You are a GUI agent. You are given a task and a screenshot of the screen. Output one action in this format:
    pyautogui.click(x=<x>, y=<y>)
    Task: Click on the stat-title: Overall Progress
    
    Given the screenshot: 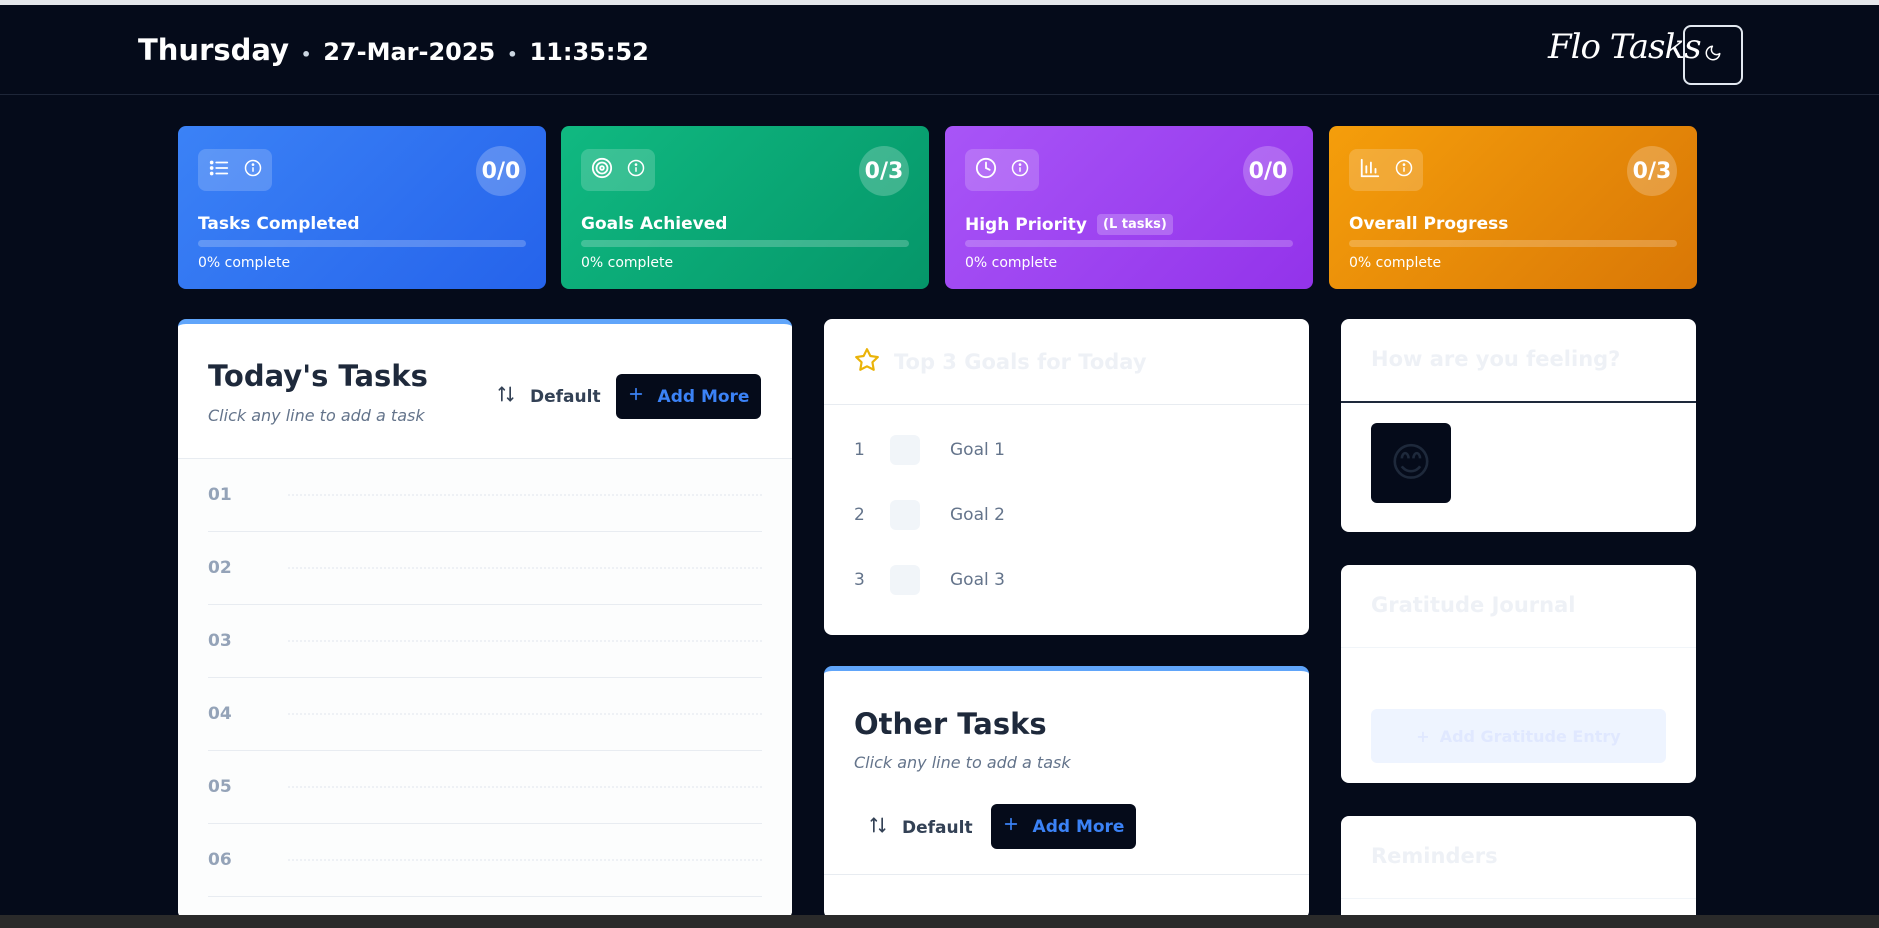 What is the action you would take?
    pyautogui.click(x=1428, y=224)
    